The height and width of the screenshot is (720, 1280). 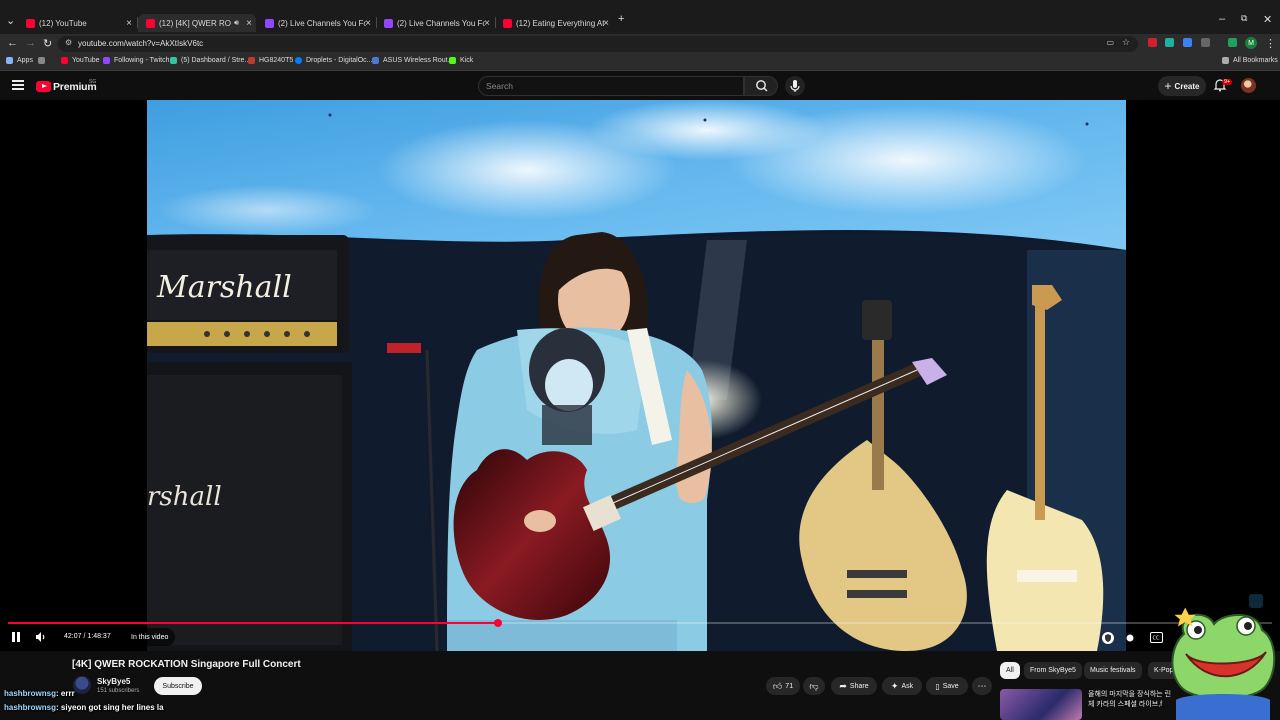 I want to click on pause-button, so click(x=16, y=638).